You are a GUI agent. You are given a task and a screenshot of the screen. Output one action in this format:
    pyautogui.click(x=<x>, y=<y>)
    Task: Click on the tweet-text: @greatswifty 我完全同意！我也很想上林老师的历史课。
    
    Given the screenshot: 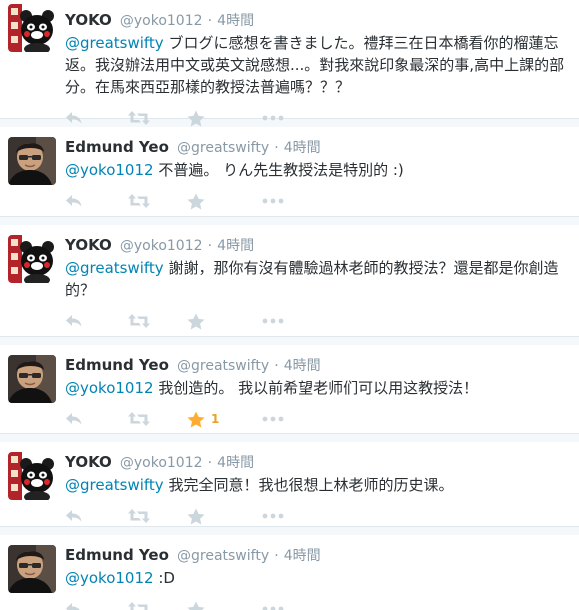 What is the action you would take?
    pyautogui.click(x=317, y=485)
    